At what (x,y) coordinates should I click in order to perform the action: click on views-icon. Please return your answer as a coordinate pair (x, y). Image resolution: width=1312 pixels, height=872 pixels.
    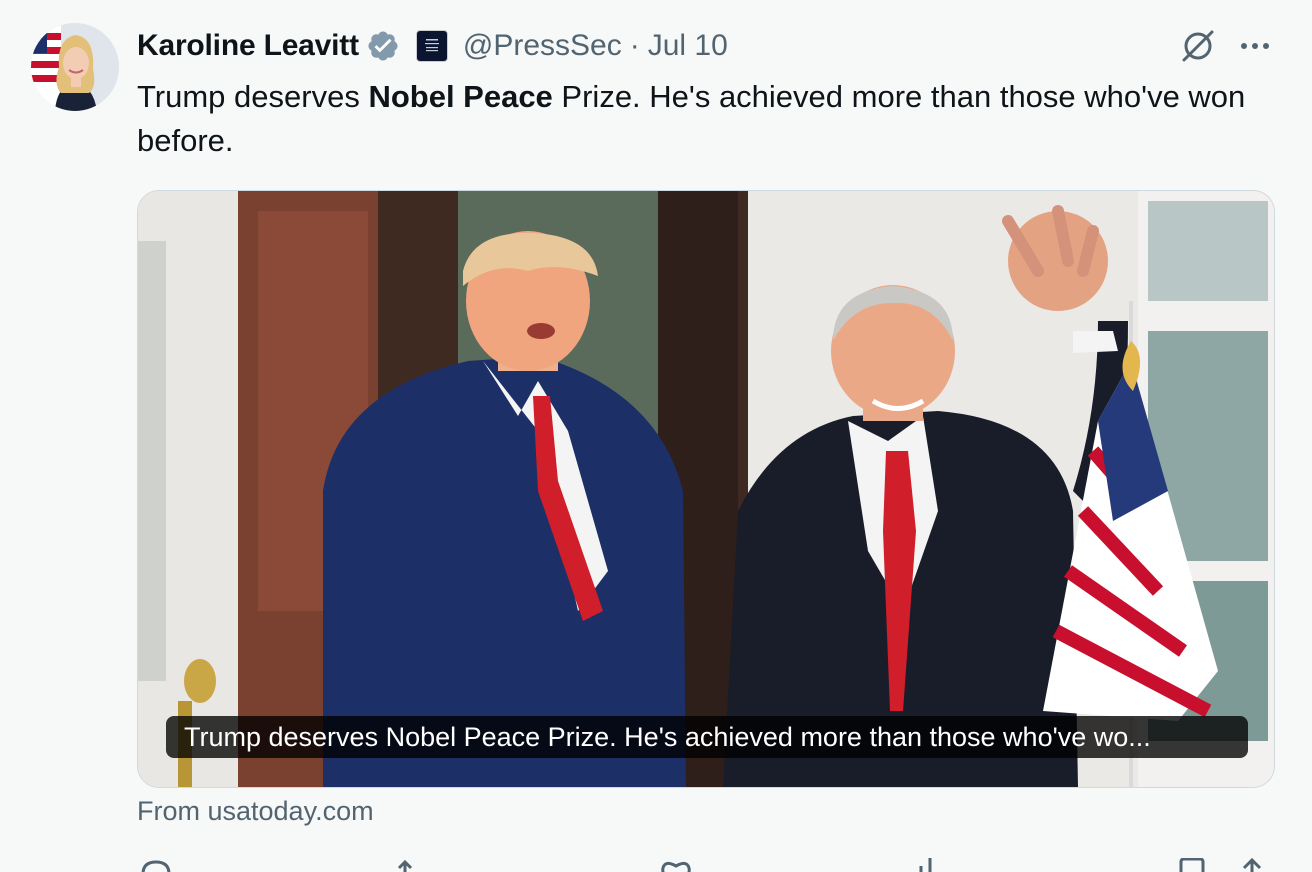
    Looking at the image, I should click on (933, 862).